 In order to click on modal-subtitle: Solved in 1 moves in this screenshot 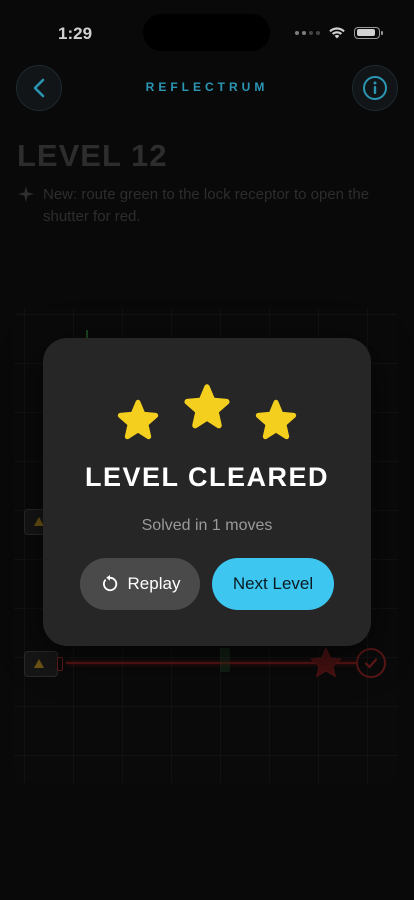, I will do `click(207, 525)`.